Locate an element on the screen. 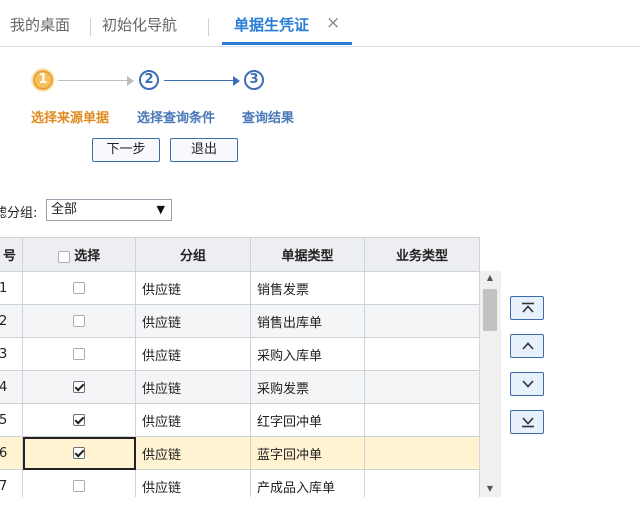  column-header-group: 分组 is located at coordinates (193, 254).